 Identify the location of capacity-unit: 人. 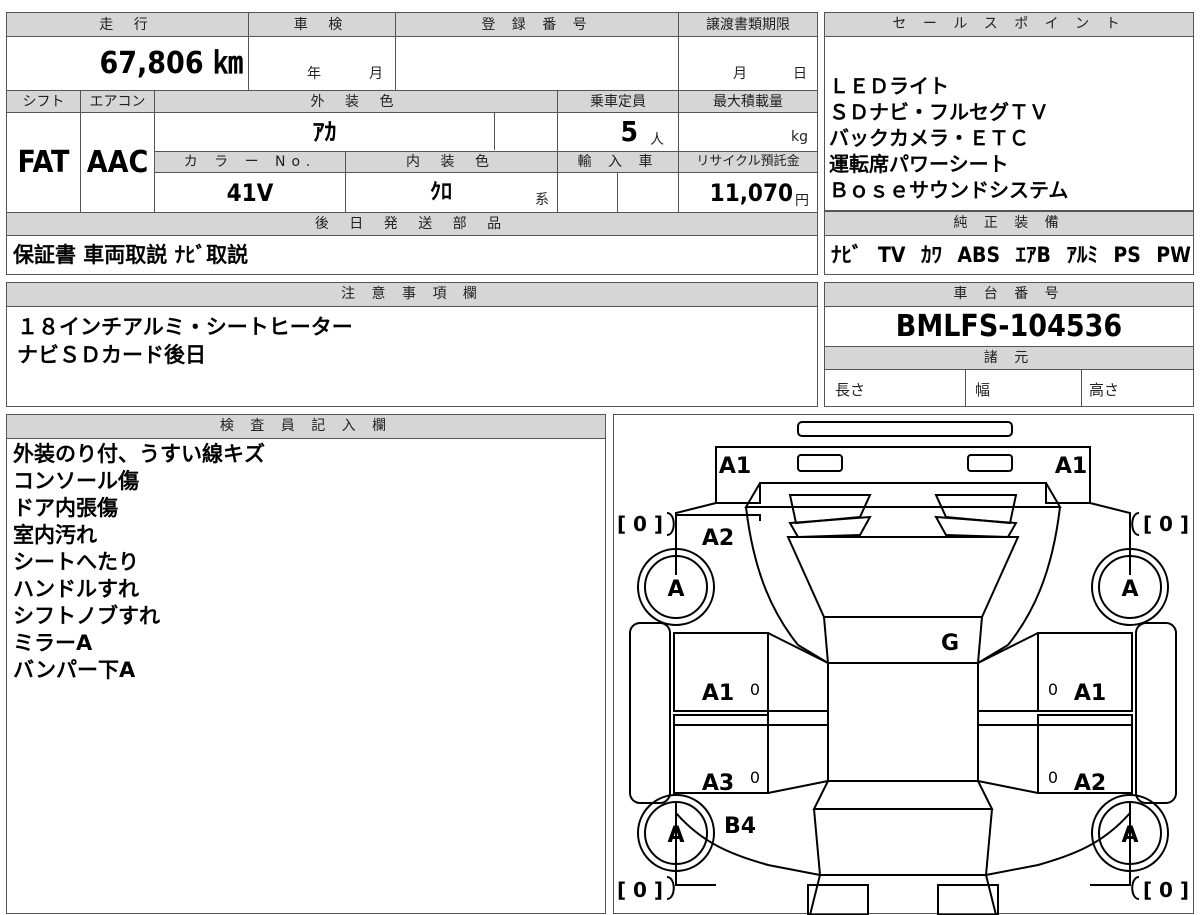
(657, 140).